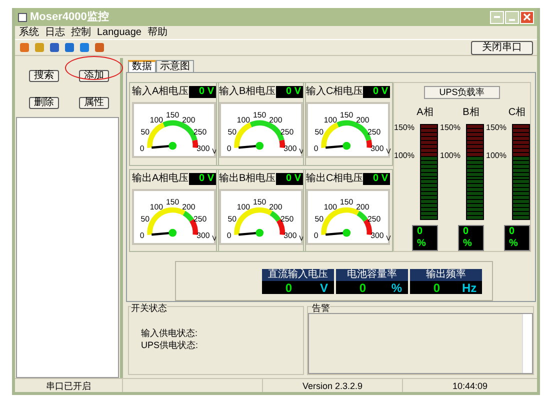  I want to click on tab: 示意图, so click(175, 66).